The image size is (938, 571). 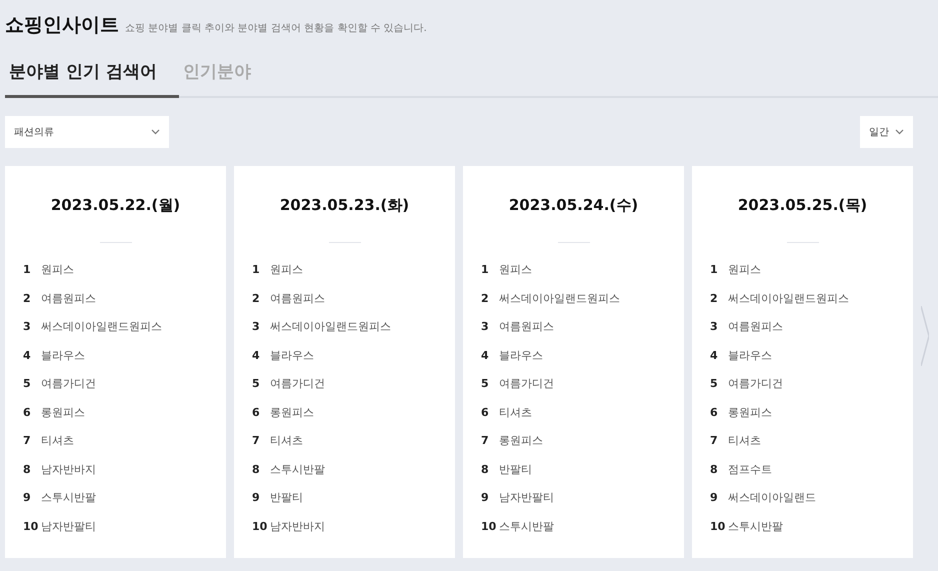 I want to click on page-title: 쇼핑인사이트, so click(x=62, y=25).